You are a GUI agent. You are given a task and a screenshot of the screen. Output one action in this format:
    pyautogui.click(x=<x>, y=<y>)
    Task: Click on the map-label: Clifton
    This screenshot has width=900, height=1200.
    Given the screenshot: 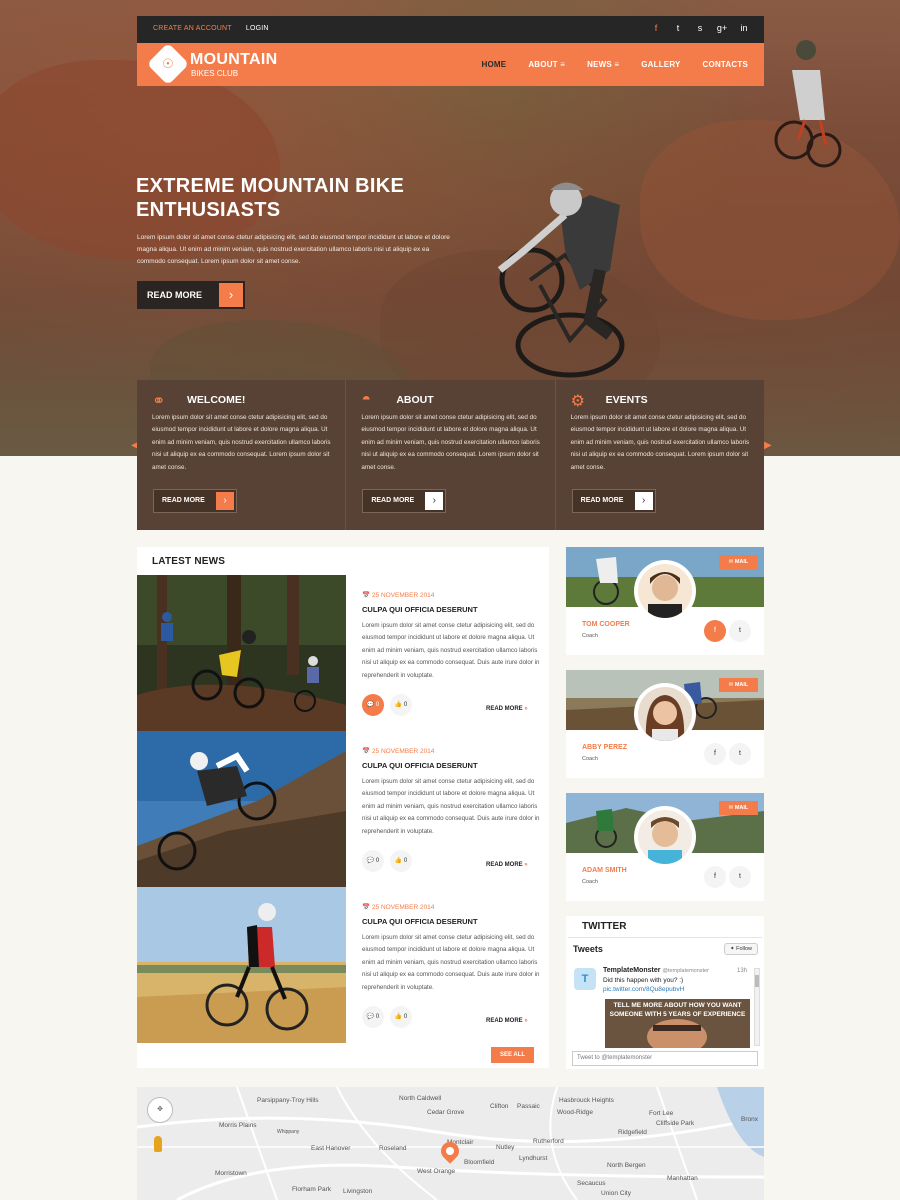 What is the action you would take?
    pyautogui.click(x=499, y=1106)
    